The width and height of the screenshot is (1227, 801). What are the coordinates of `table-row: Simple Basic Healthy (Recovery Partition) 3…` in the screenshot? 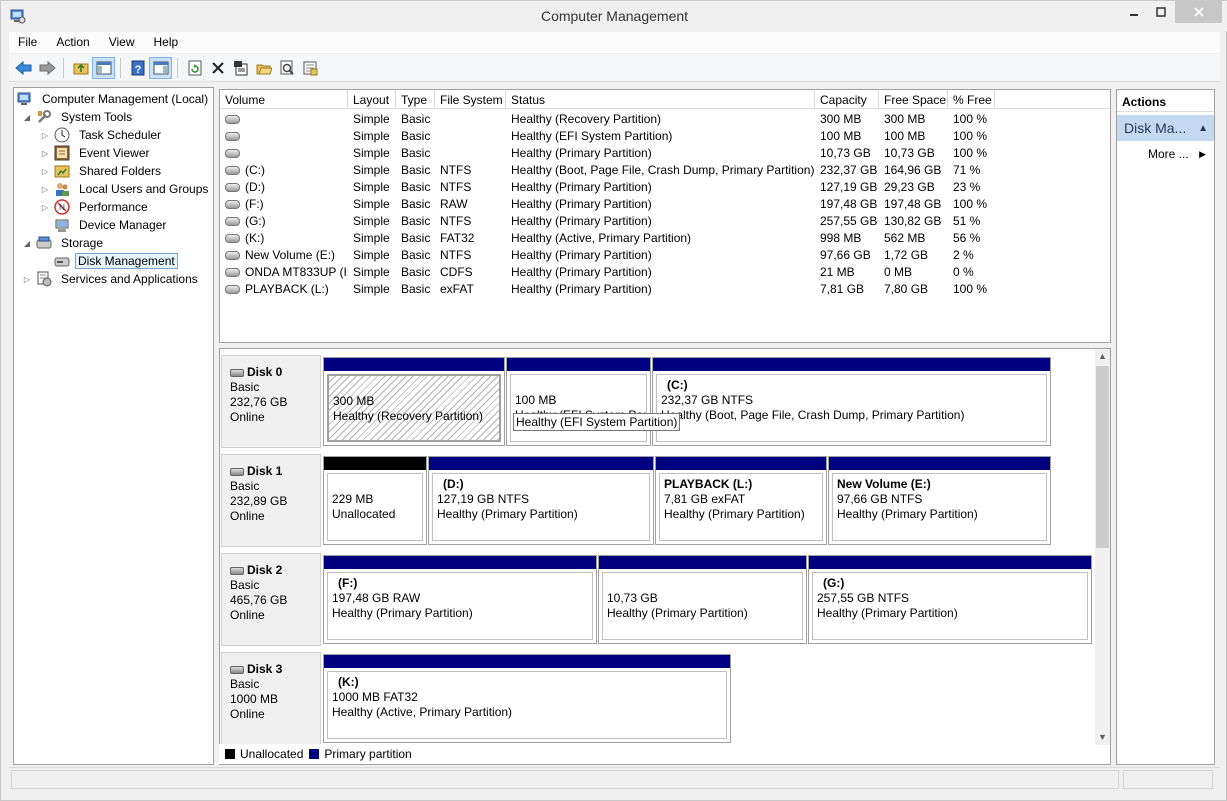 It's located at (665, 118).